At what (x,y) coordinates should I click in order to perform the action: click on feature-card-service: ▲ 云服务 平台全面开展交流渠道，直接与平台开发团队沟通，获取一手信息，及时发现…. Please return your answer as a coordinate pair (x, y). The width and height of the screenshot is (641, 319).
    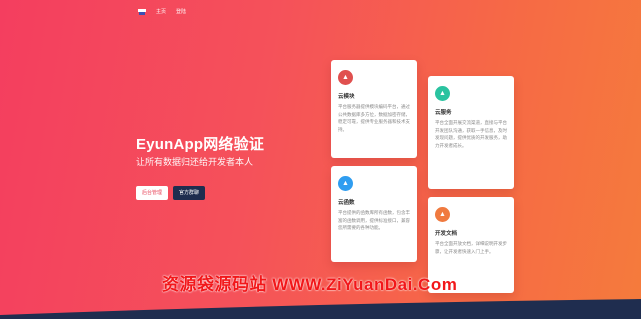
    Looking at the image, I should click on (471, 132).